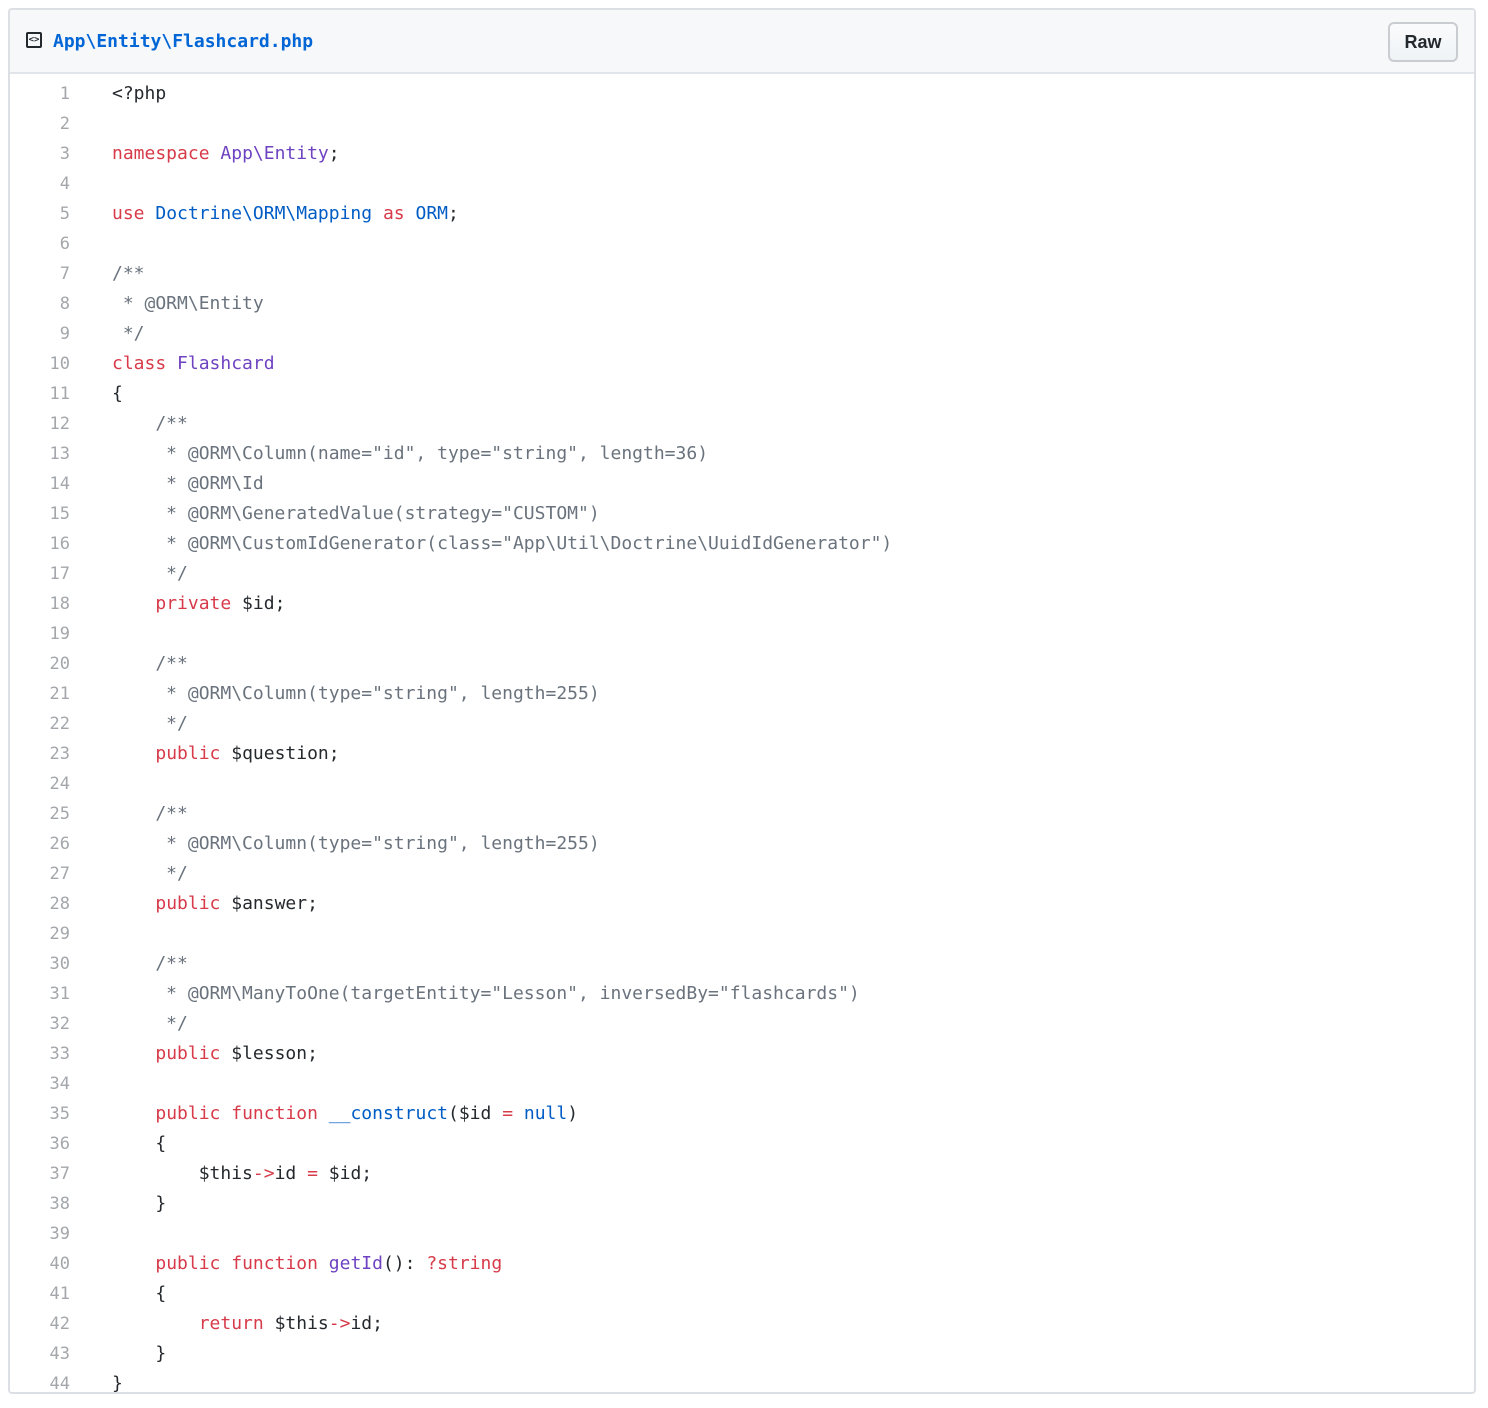 The image size is (1488, 1408). What do you see at coordinates (40, 1264) in the screenshot?
I see `line-number: 40` at bounding box center [40, 1264].